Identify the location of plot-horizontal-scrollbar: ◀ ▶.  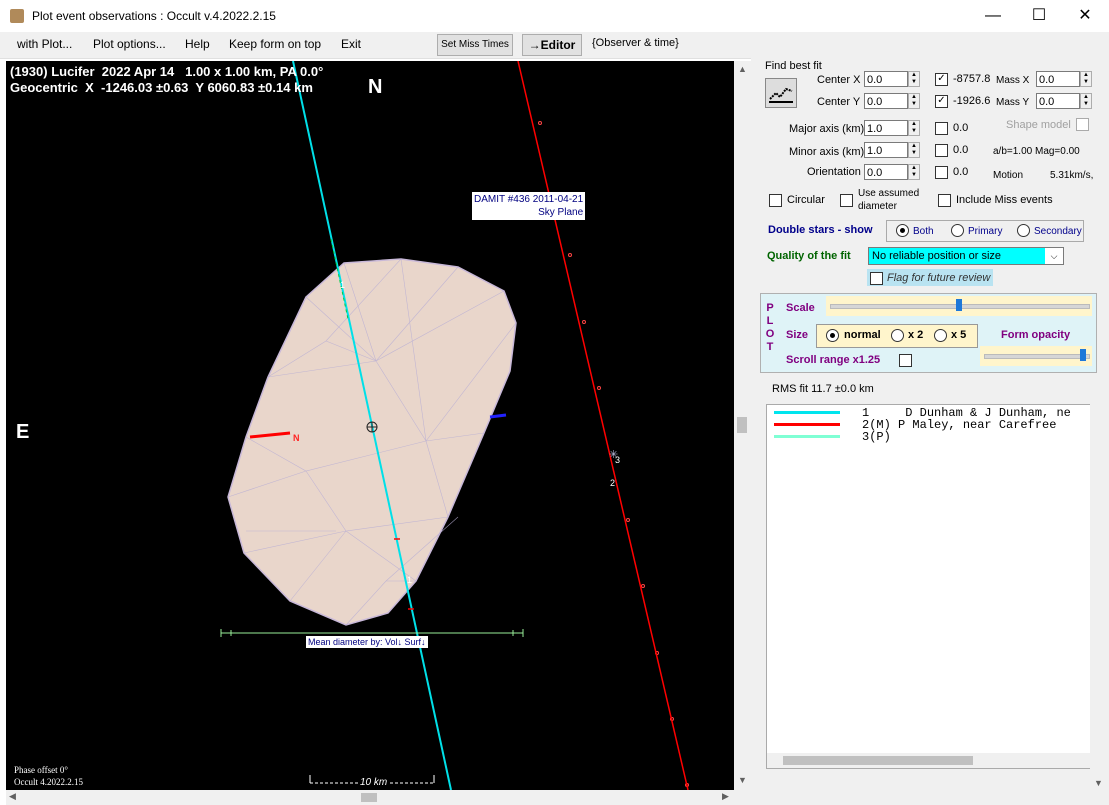
(378, 797).